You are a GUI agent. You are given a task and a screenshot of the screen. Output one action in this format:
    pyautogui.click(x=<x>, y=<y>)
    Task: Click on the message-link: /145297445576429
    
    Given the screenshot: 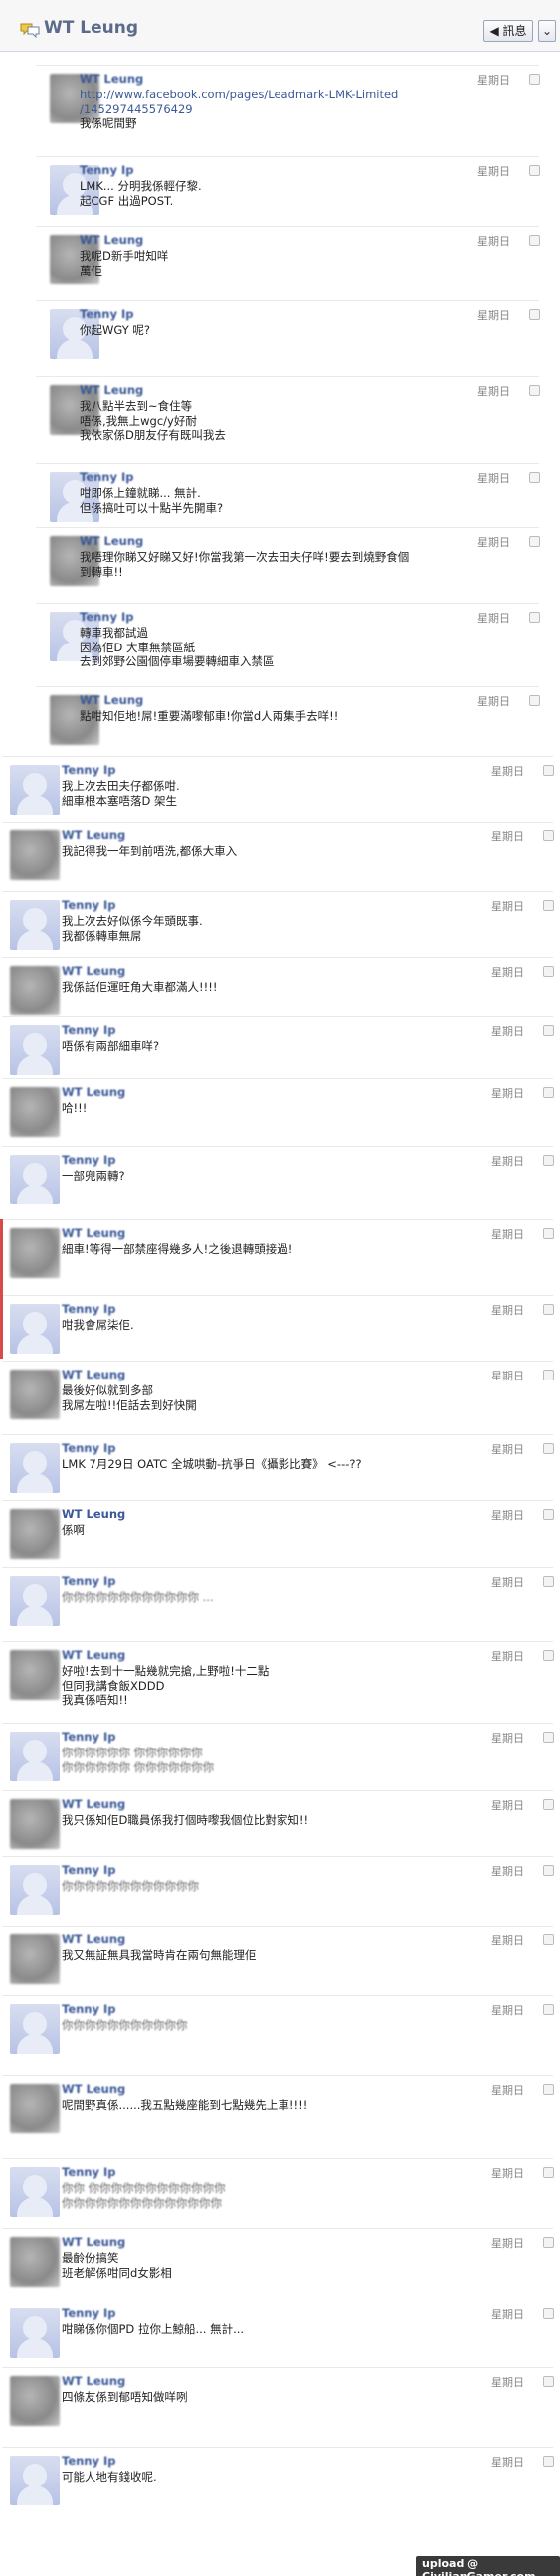 What is the action you would take?
    pyautogui.click(x=136, y=109)
    